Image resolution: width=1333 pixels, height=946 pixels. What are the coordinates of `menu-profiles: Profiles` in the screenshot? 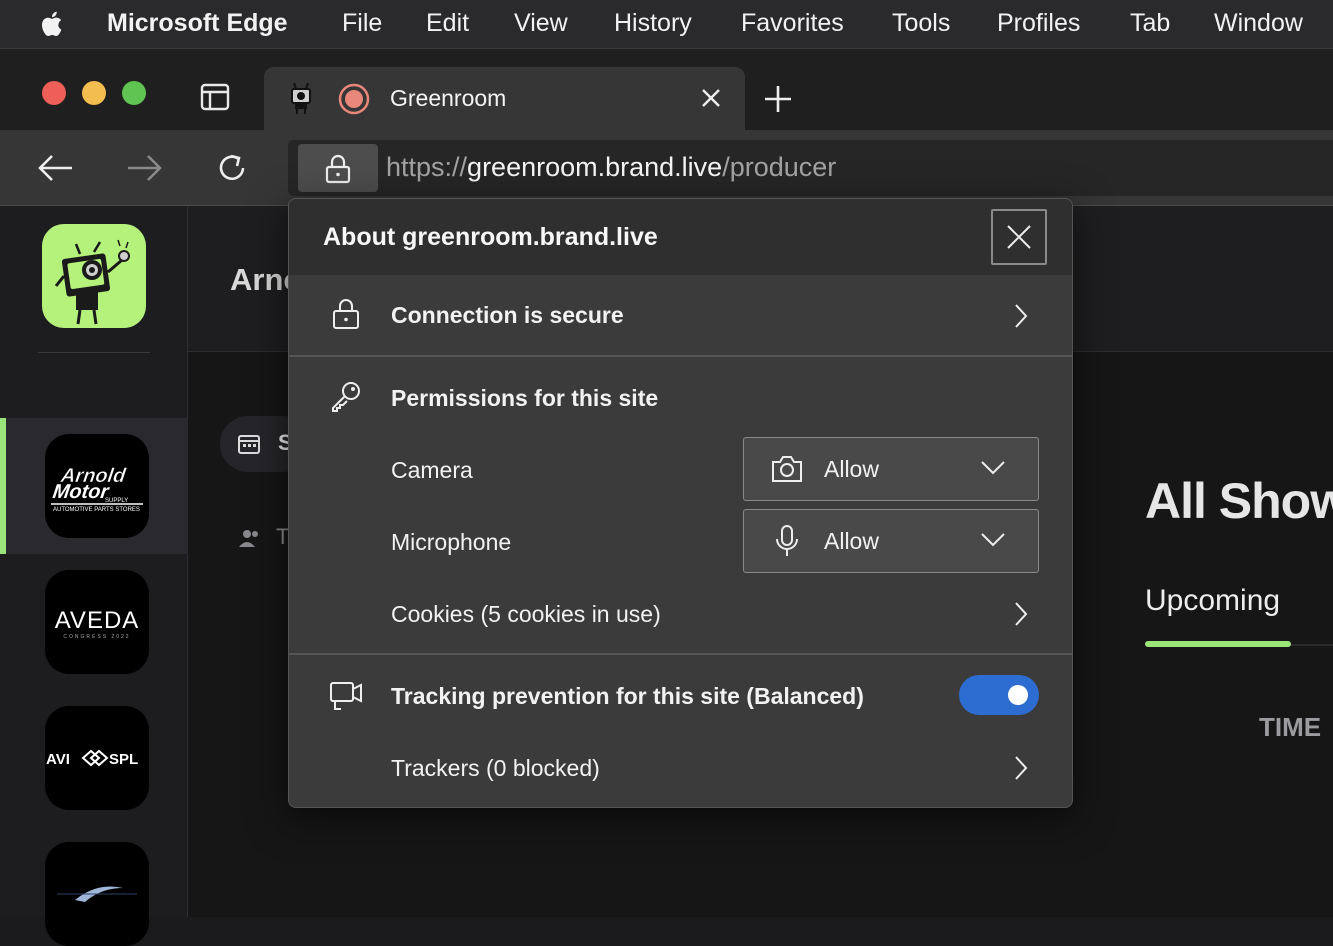 It's located at (1038, 23).